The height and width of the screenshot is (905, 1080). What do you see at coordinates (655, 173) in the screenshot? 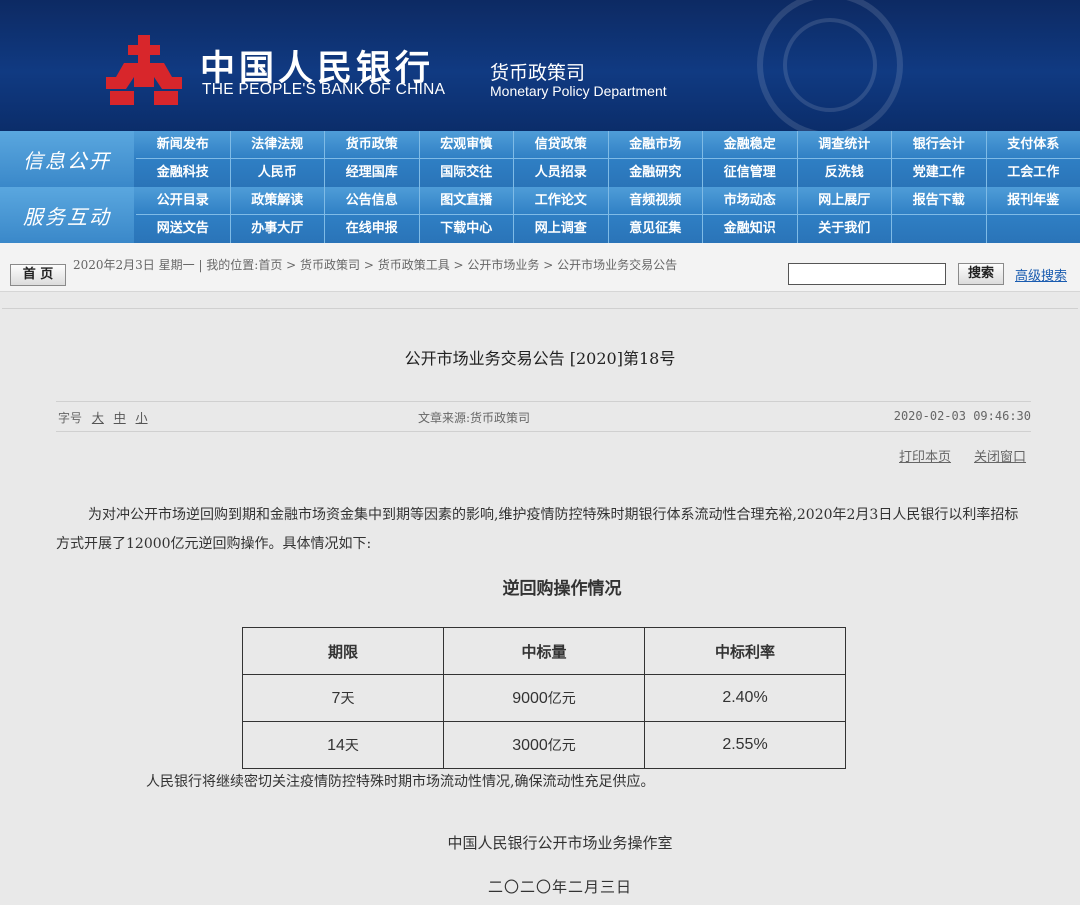
I see `nav-item: 金融研究` at bounding box center [655, 173].